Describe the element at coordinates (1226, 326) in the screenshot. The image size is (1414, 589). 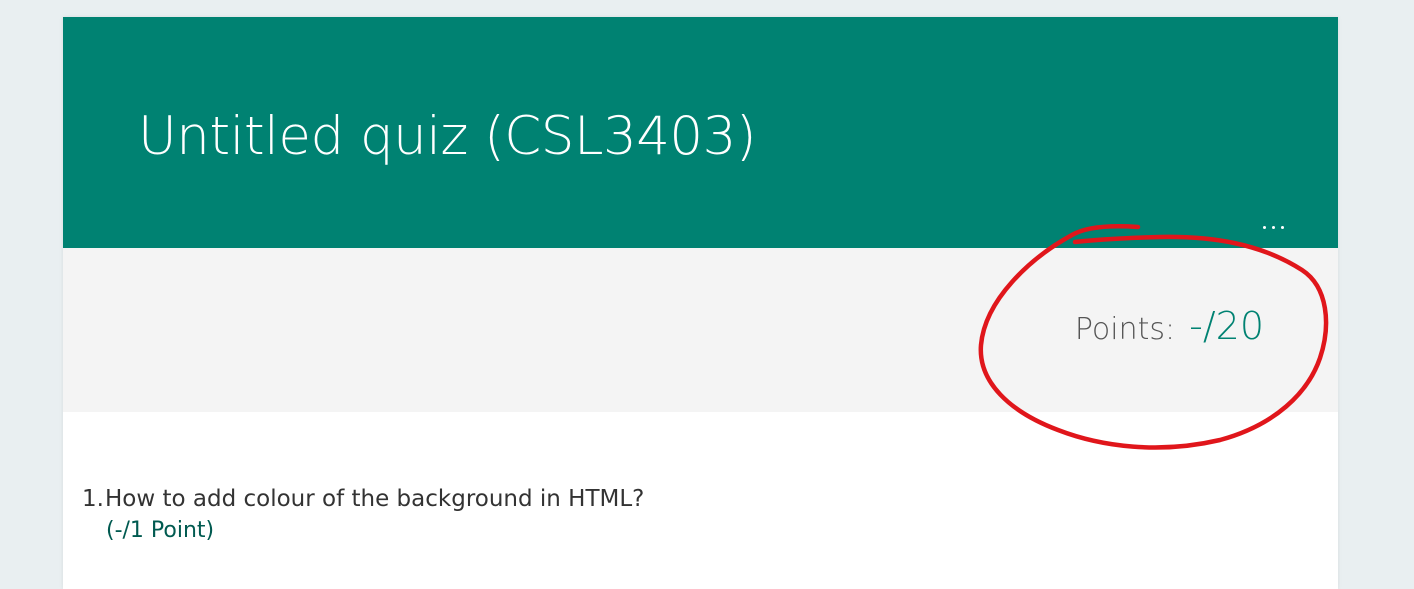
I see `points-value: -/20` at that location.